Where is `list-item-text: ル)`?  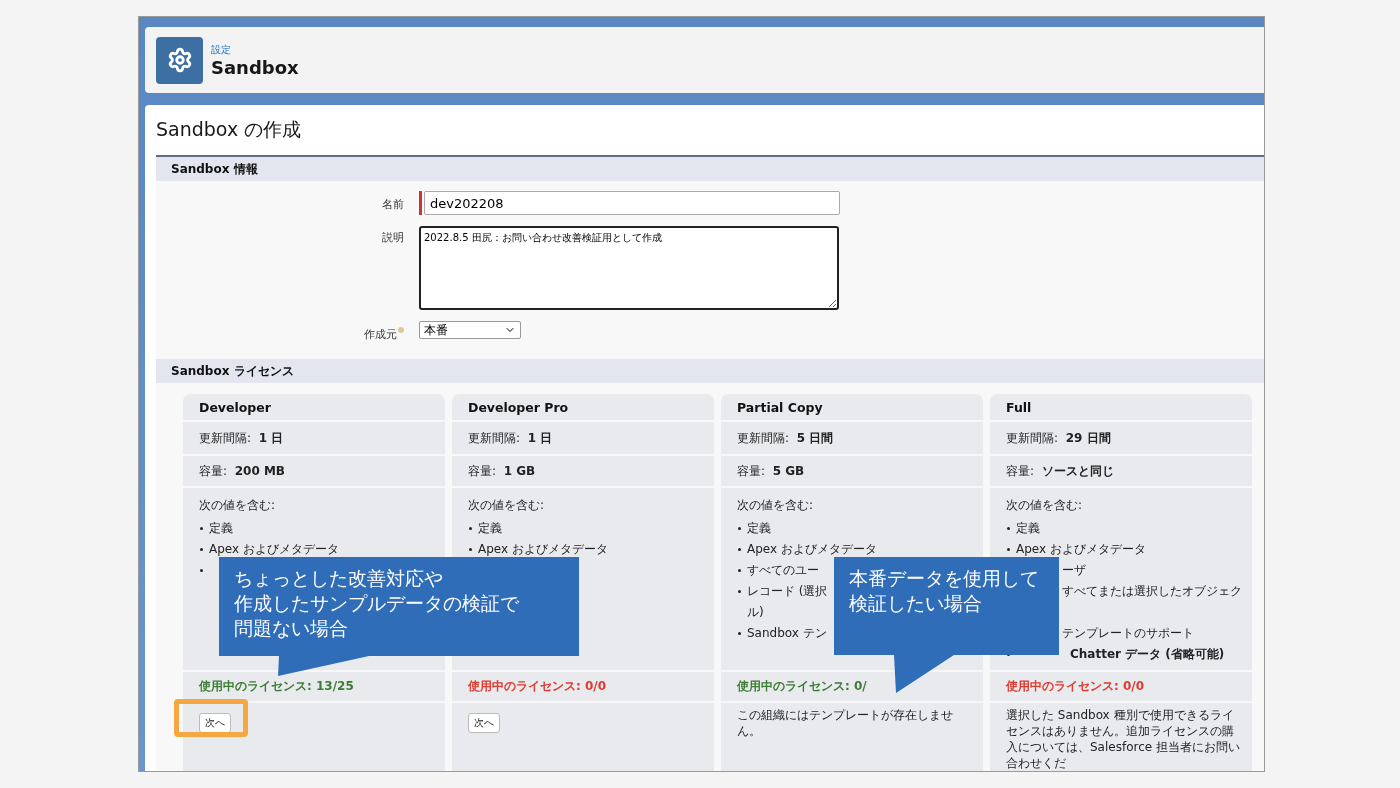
list-item-text: ル) is located at coordinates (755, 612).